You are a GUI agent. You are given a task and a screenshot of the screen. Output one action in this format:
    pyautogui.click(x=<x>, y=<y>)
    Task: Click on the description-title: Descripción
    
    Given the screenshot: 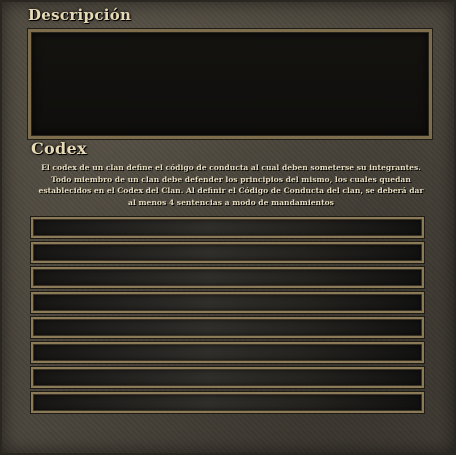 What is the action you would take?
    pyautogui.click(x=80, y=15)
    